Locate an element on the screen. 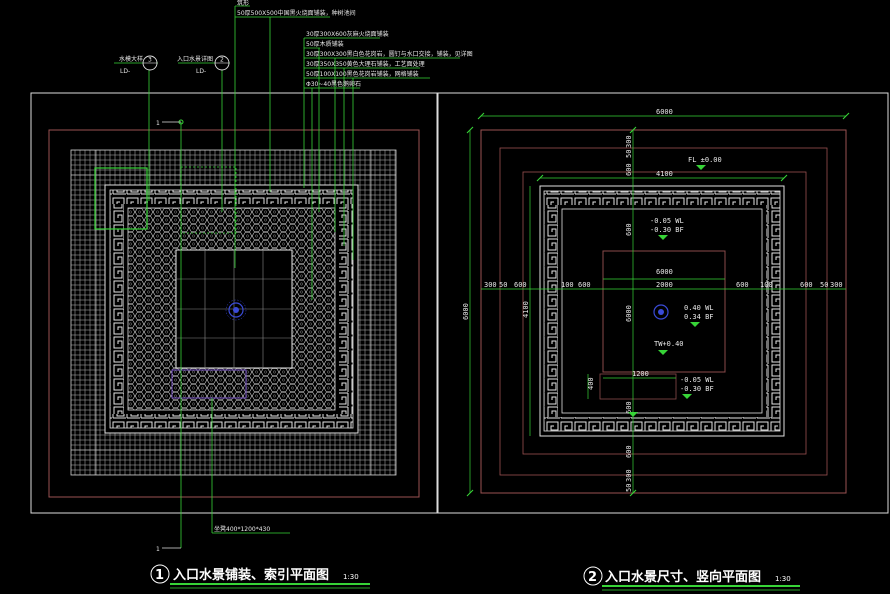  plan2-scale: 1:30 is located at coordinates (783, 579).